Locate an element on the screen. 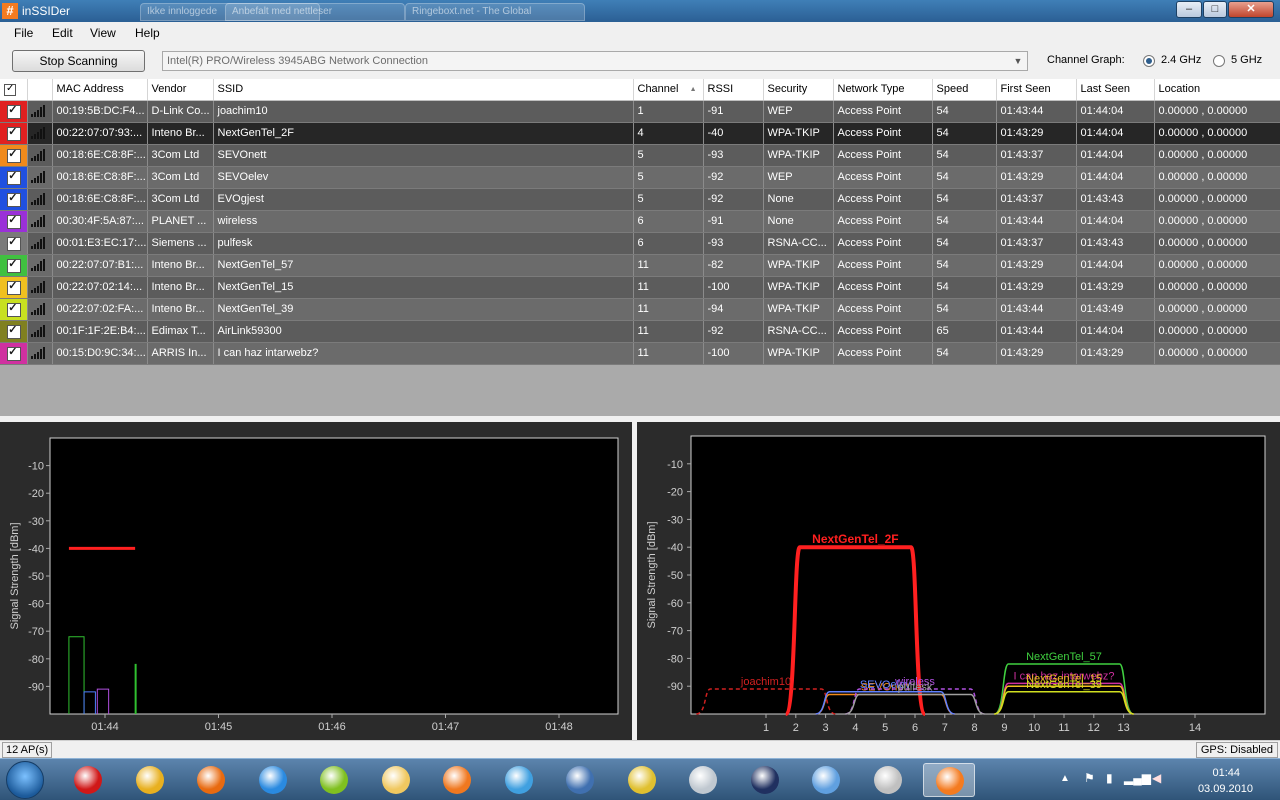  wifi-icon: ▂▄▆ is located at coordinates (1137, 778).